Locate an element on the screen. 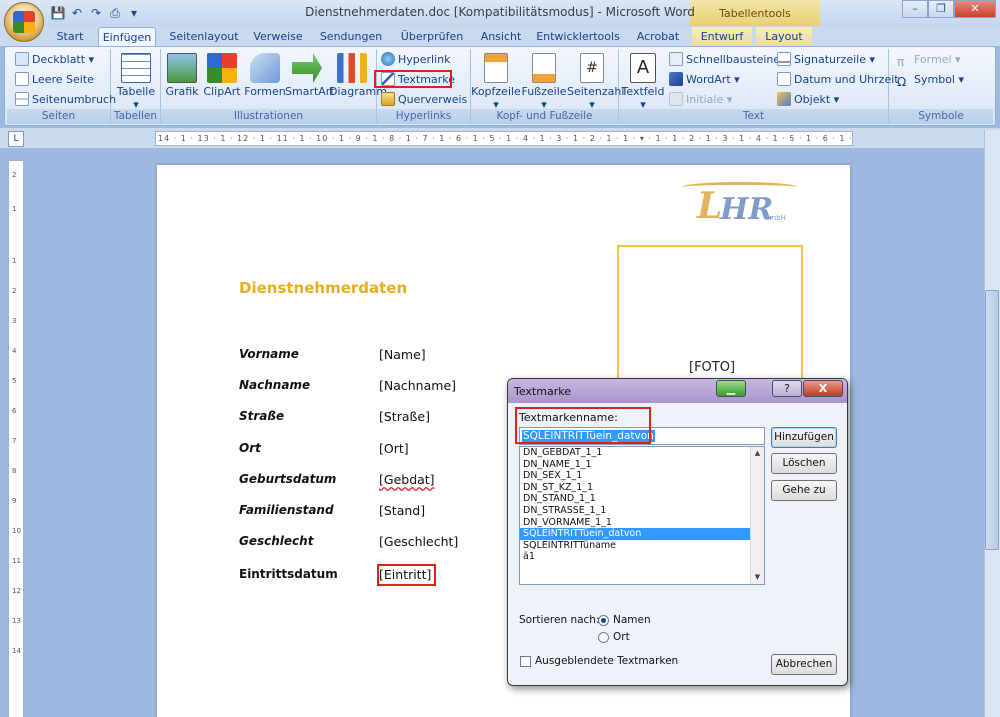 This screenshot has height=717, width=1000. group-symbole: π Formel ▾ Ω Symbol ▾ Symbole is located at coordinates (941, 86).